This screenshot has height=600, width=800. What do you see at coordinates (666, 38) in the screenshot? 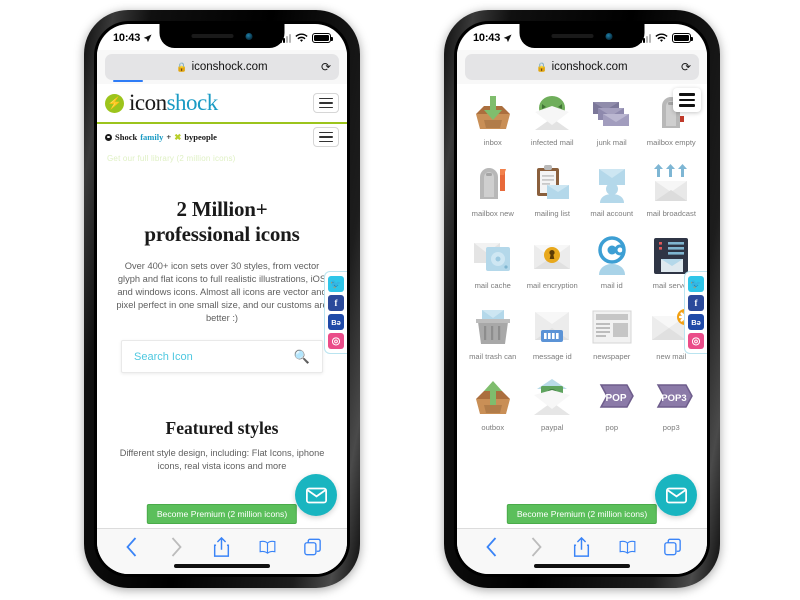
I see `status-indicators` at bounding box center [666, 38].